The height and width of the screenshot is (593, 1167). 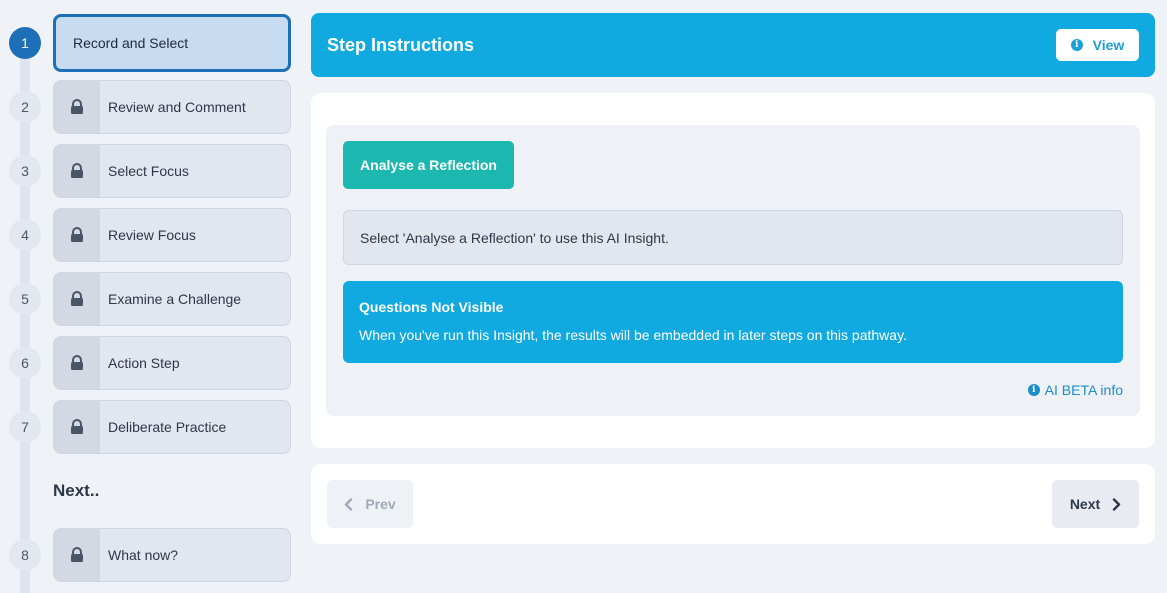 What do you see at coordinates (25, 171) in the screenshot?
I see `step-number-3: 3` at bounding box center [25, 171].